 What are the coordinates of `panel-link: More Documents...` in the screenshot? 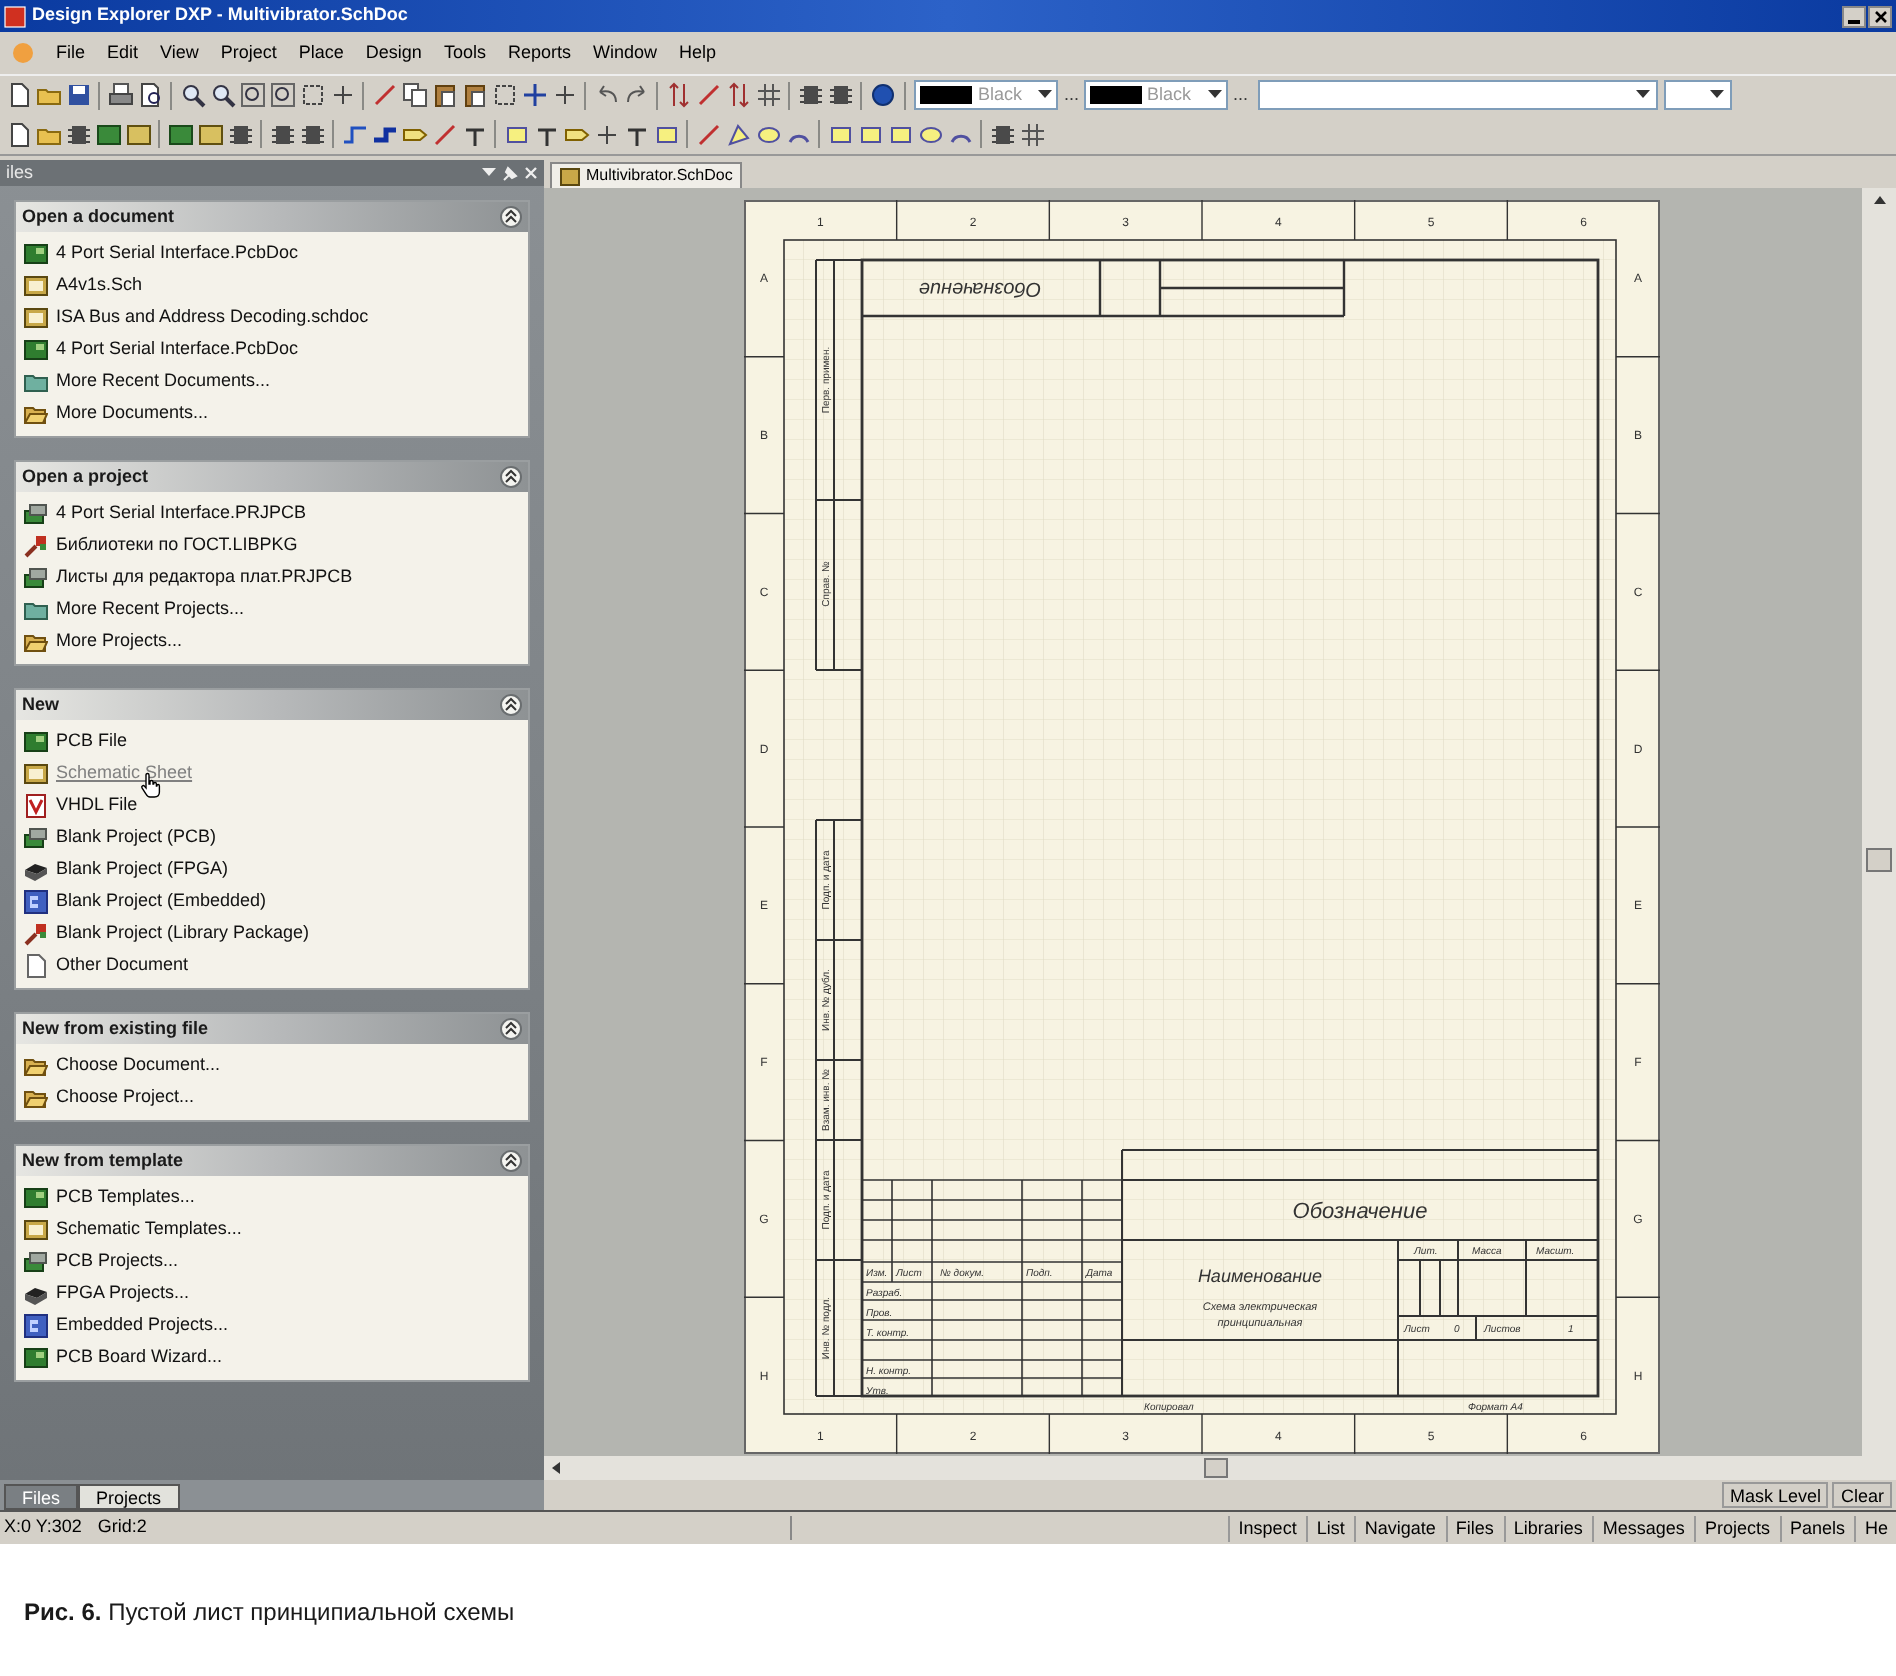 It's located at (132, 414).